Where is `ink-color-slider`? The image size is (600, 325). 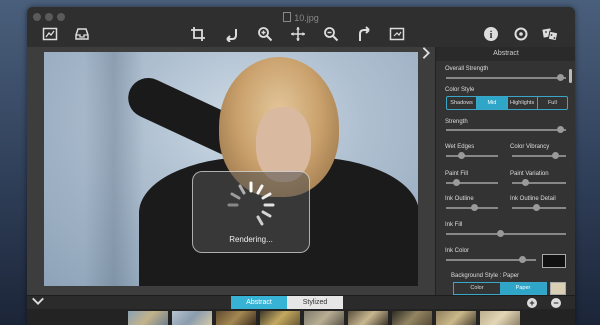
ink-color-slider is located at coordinates (491, 259).